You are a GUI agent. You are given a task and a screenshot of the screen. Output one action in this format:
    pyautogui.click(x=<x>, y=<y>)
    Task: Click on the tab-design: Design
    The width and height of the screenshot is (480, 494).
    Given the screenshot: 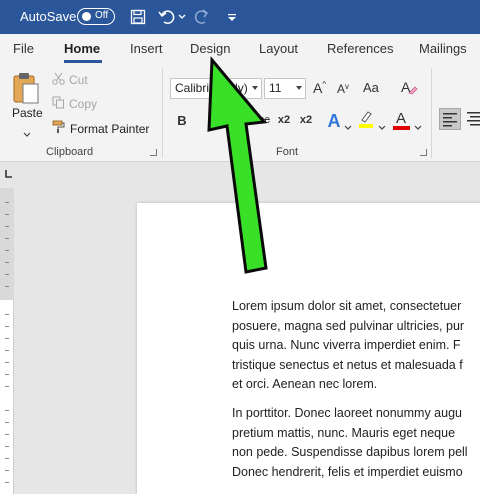 What is the action you would take?
    pyautogui.click(x=210, y=48)
    